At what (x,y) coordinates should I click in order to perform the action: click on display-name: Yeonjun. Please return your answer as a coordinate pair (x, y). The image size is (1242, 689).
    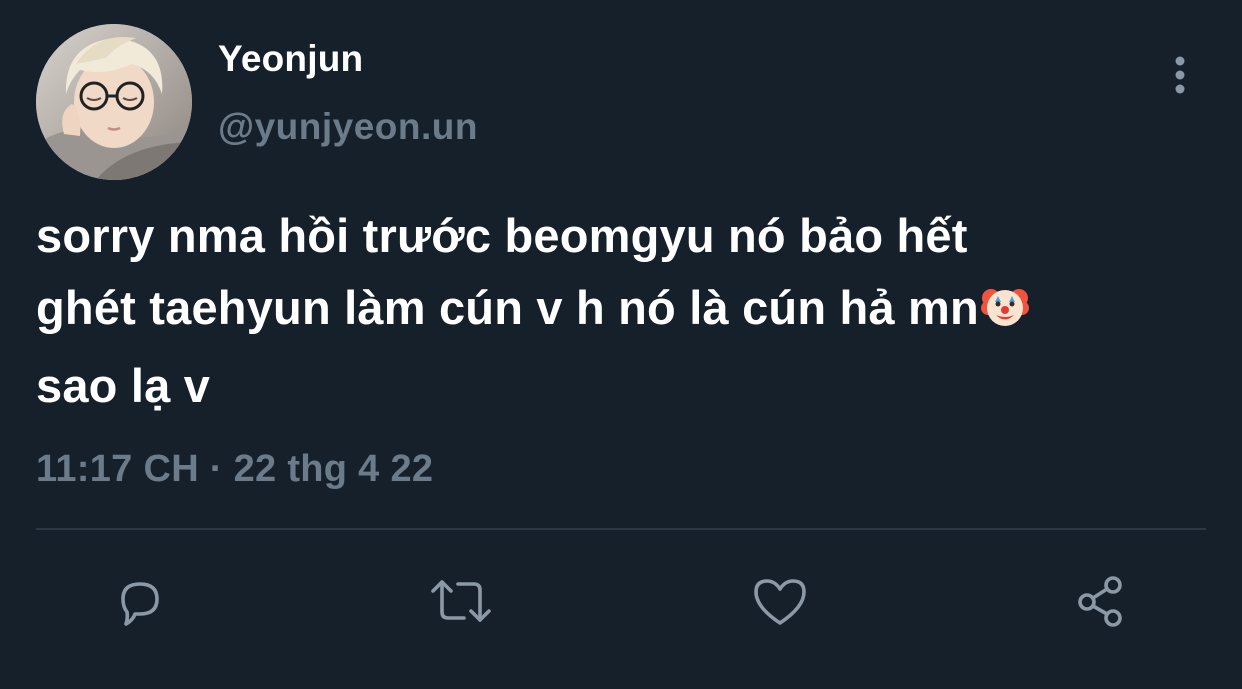
    Looking at the image, I should click on (290, 59).